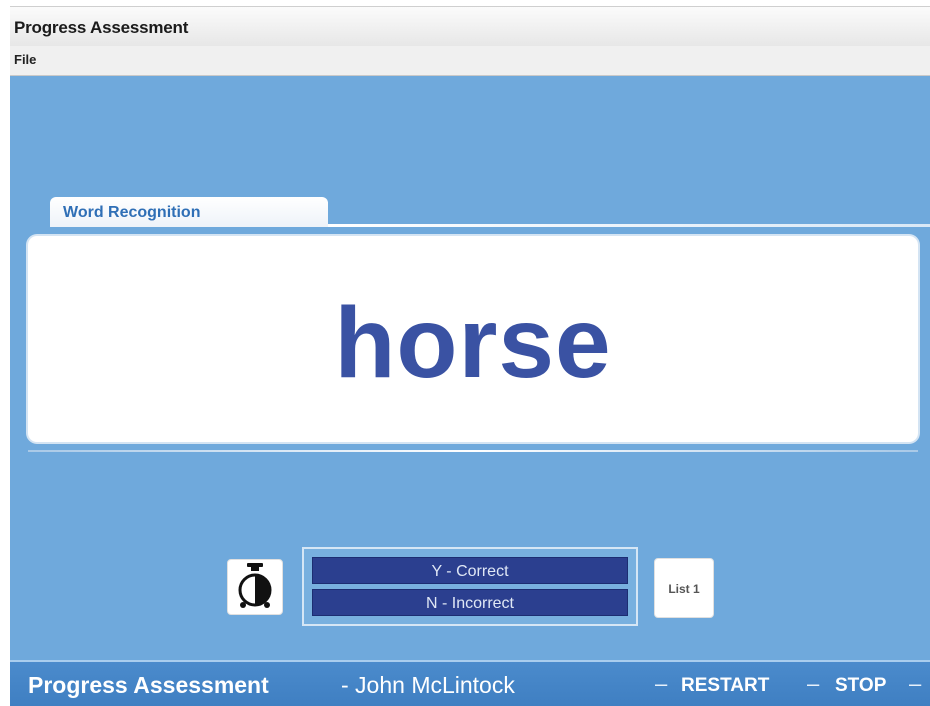 Image resolution: width=930 pixels, height=706 pixels. What do you see at coordinates (470, 602) in the screenshot?
I see `incorrect-button: N - Incorrect` at bounding box center [470, 602].